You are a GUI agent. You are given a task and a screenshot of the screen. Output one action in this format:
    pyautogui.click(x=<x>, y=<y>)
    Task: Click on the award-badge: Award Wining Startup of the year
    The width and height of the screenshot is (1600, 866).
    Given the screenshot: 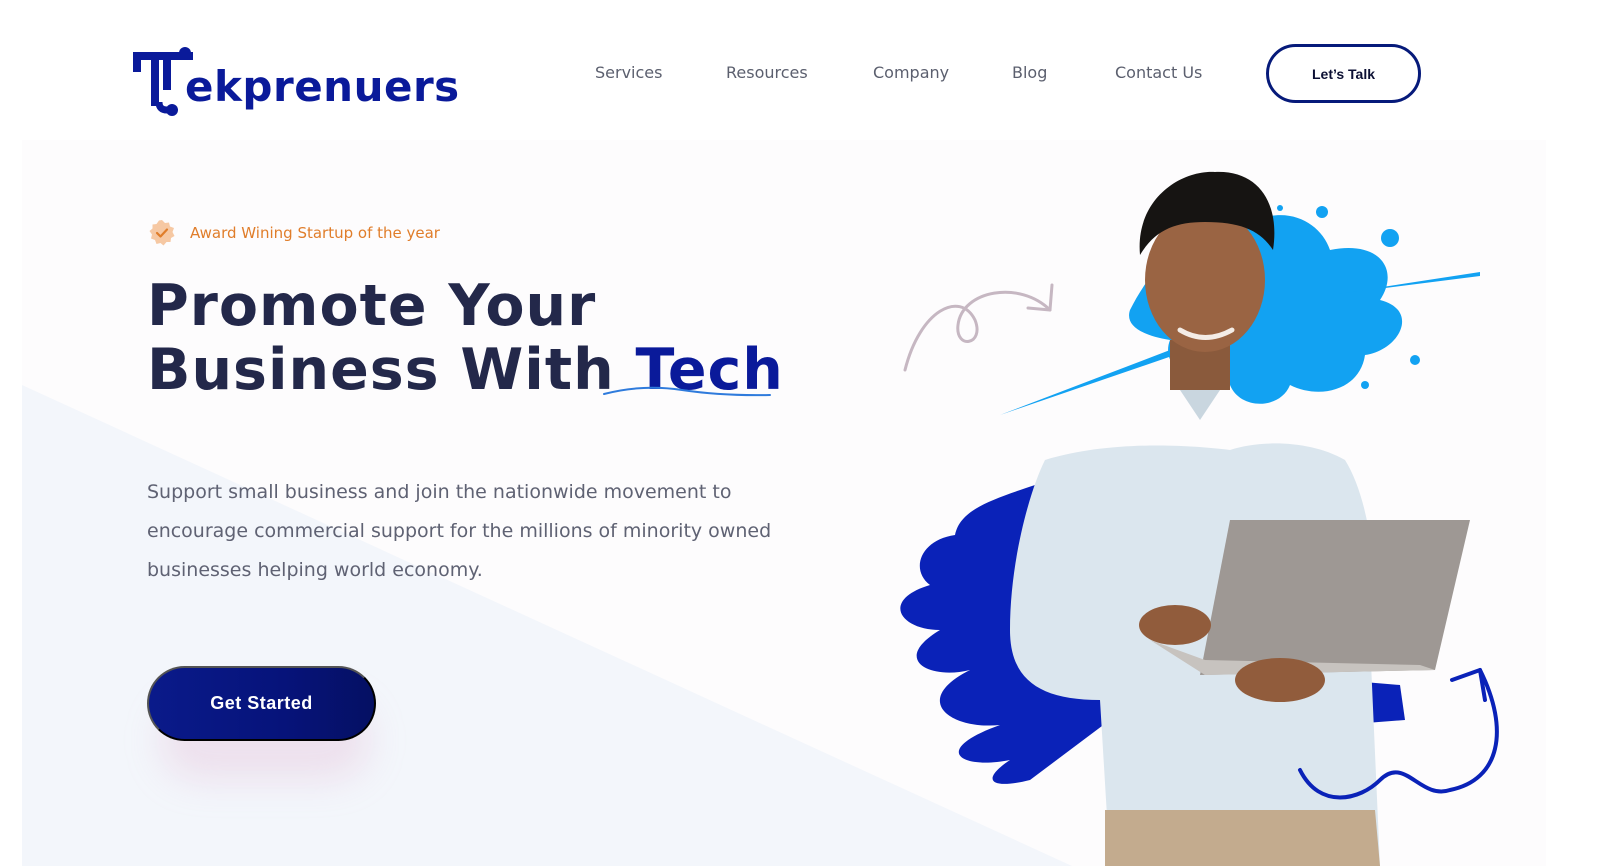 What is the action you would take?
    pyautogui.click(x=294, y=233)
    